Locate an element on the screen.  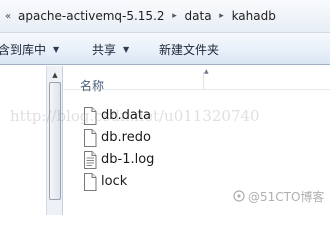
include-in-library-button: 含到库中 ▼ is located at coordinates (29, 49).